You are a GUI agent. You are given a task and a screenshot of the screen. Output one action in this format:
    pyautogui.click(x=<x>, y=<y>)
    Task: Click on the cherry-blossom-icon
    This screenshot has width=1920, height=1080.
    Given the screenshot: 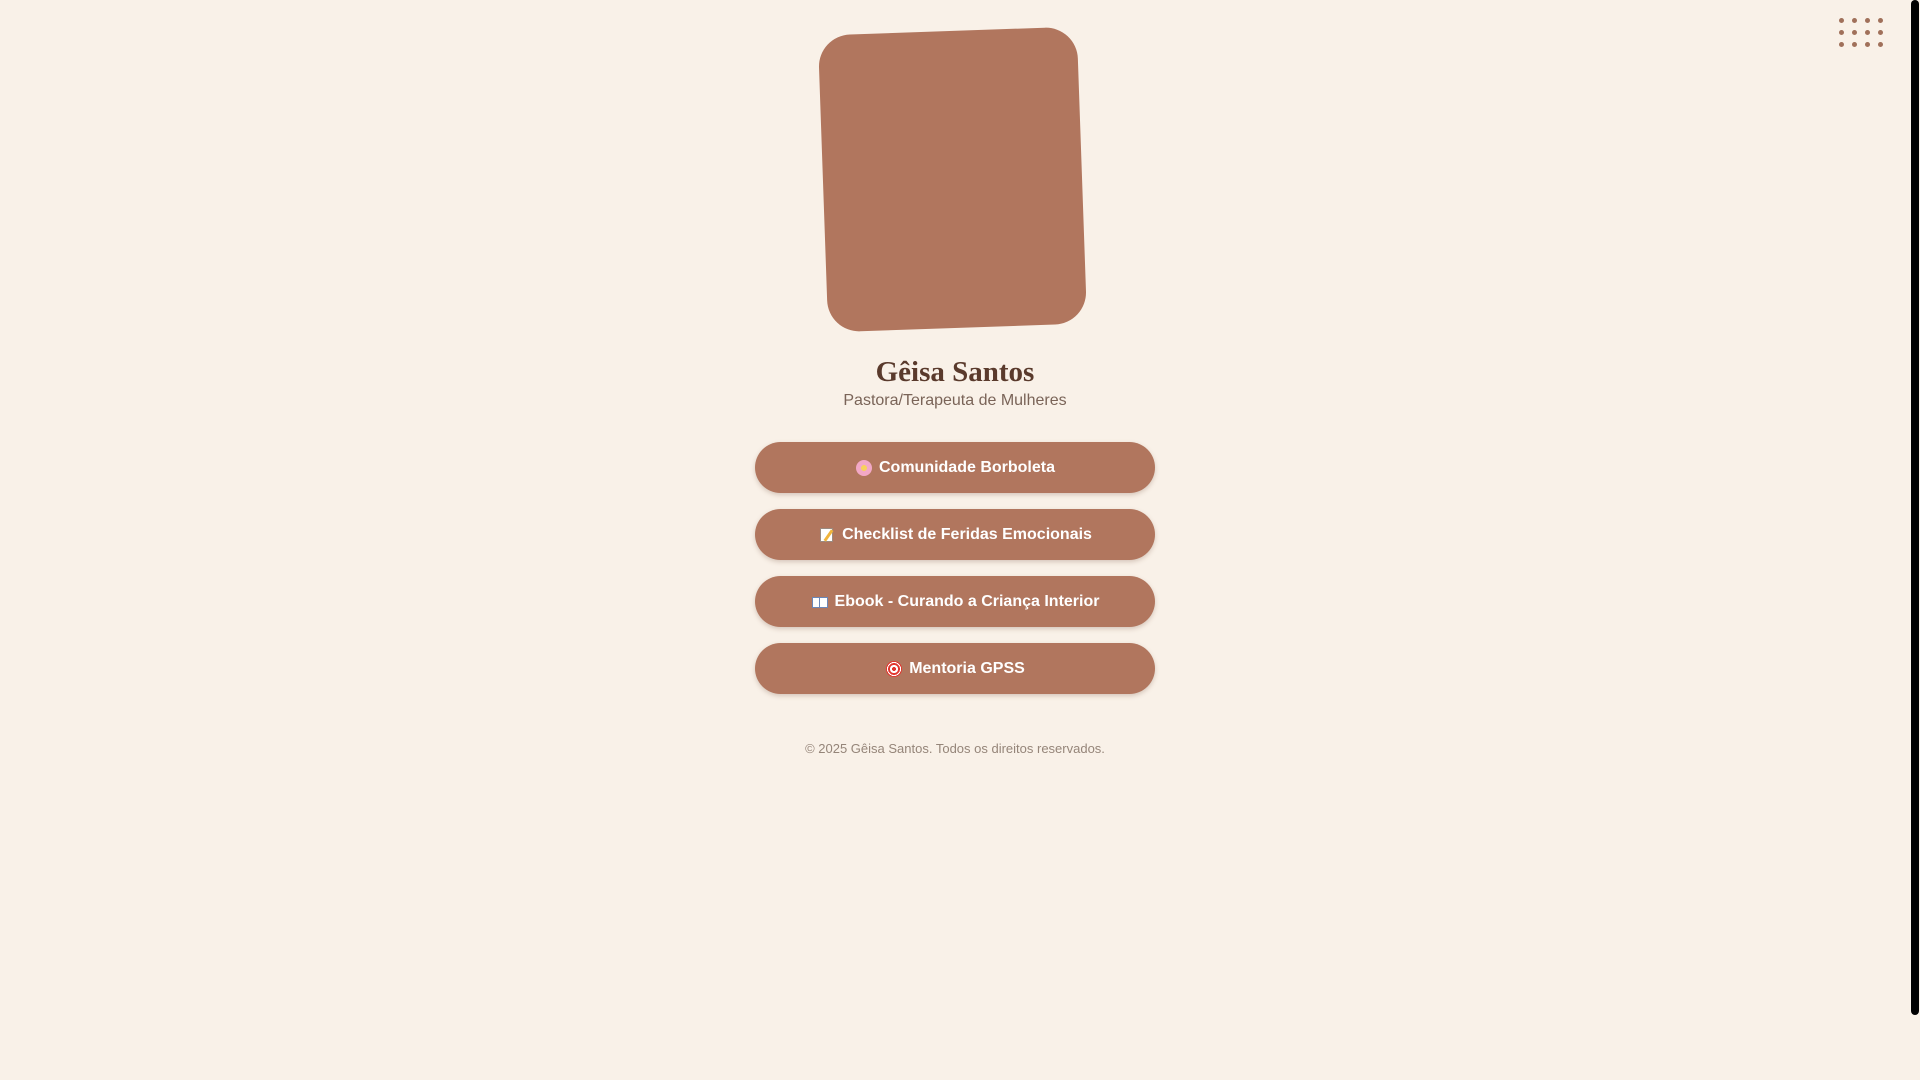 What is the action you would take?
    pyautogui.click(x=864, y=468)
    